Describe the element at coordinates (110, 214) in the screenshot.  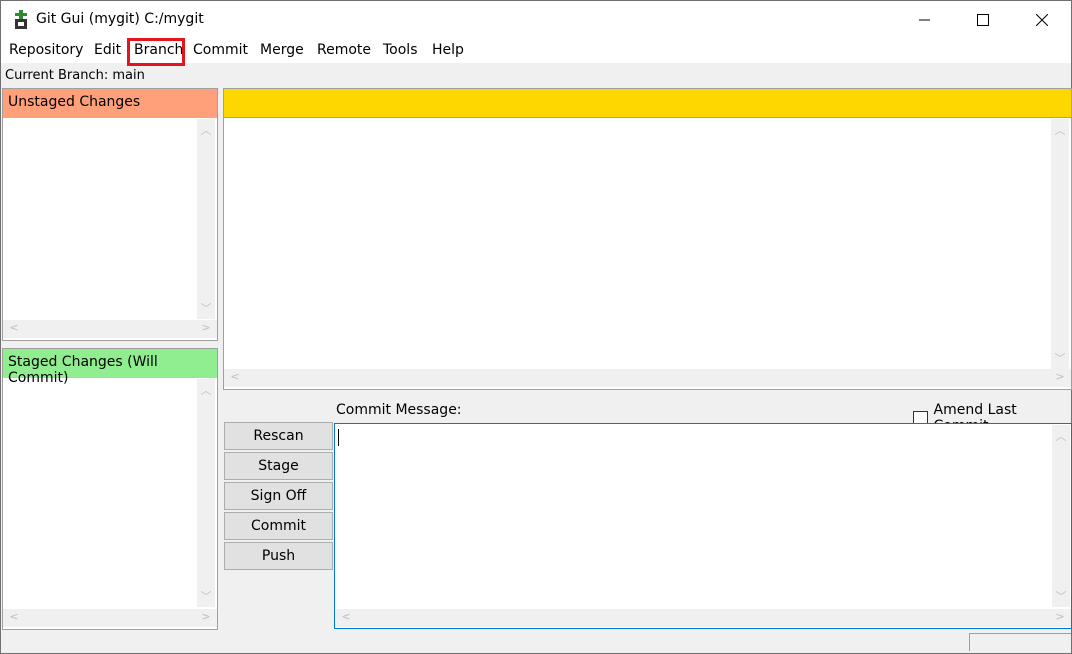
I see `unstaged-changes-panel: Unstaged Changes ︿ ﹀ < >` at that location.